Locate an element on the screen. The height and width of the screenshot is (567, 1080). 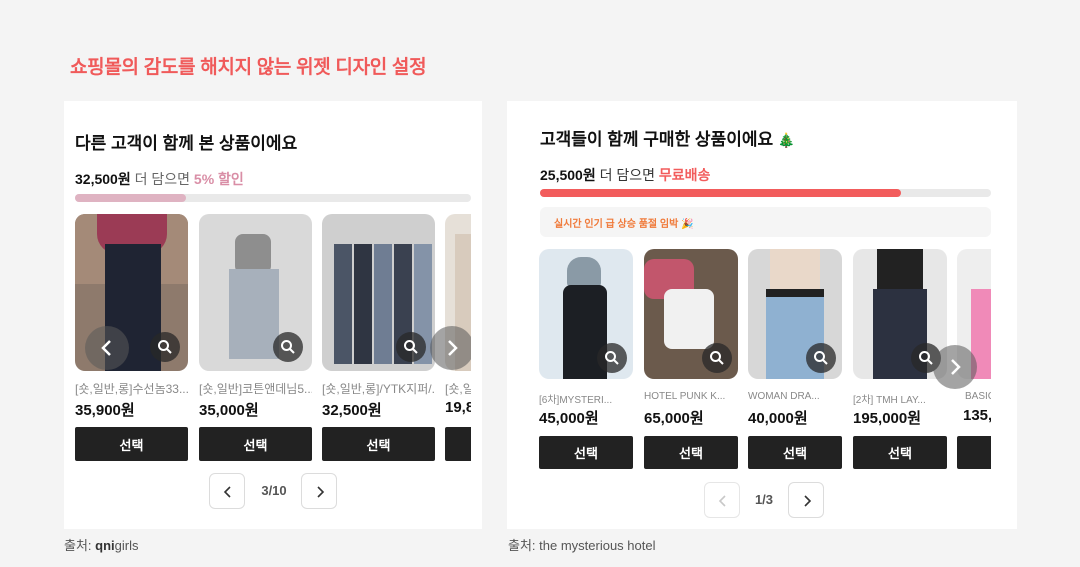
left-progress-benefit: 5% 할인 is located at coordinates (218, 179).